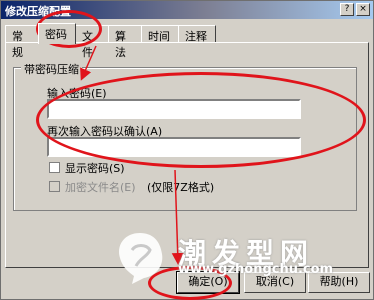 The height and width of the screenshot is (300, 374). I want to click on group-label: 带密码压缩, so click(51, 69).